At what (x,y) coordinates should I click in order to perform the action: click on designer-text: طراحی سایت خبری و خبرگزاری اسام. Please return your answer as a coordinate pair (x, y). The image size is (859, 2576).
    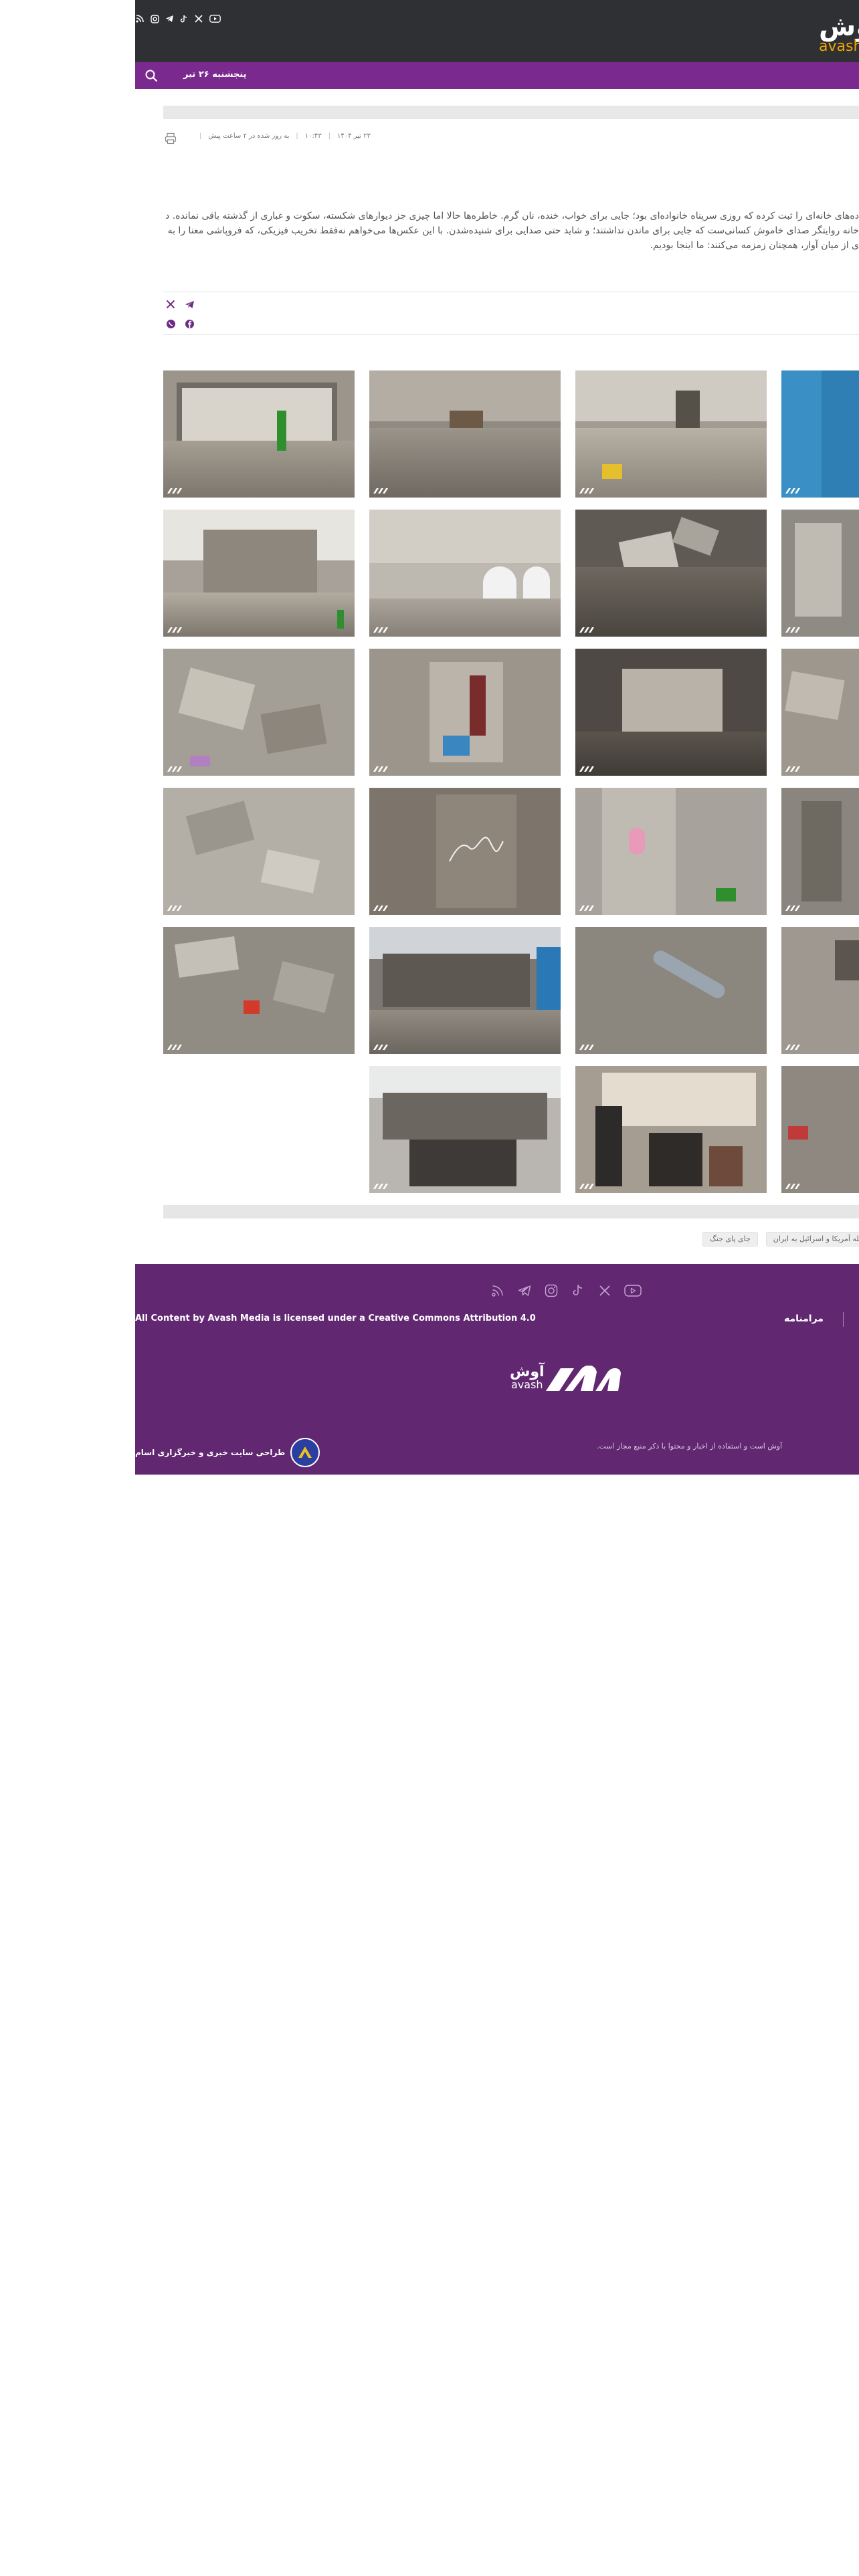
    Looking at the image, I should click on (210, 1452).